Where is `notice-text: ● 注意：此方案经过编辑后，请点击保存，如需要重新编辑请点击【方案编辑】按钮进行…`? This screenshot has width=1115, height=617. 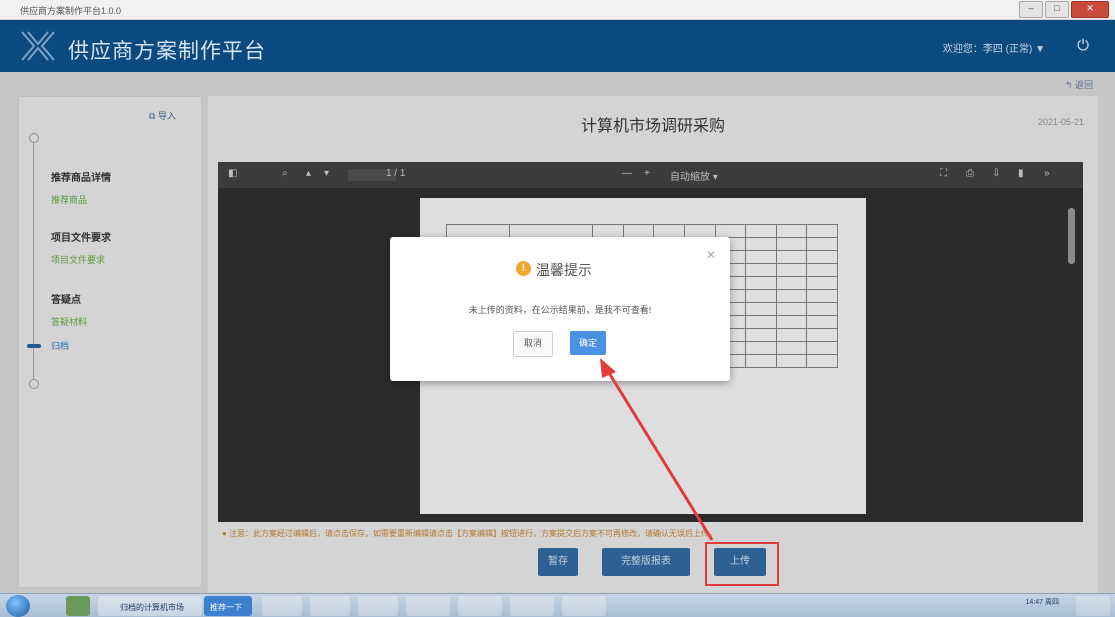
notice-text: ● 注意：此方案经过编辑后，请点击保存，如需要重新编辑请点击【方案编辑】按钮进行… is located at coordinates (470, 533).